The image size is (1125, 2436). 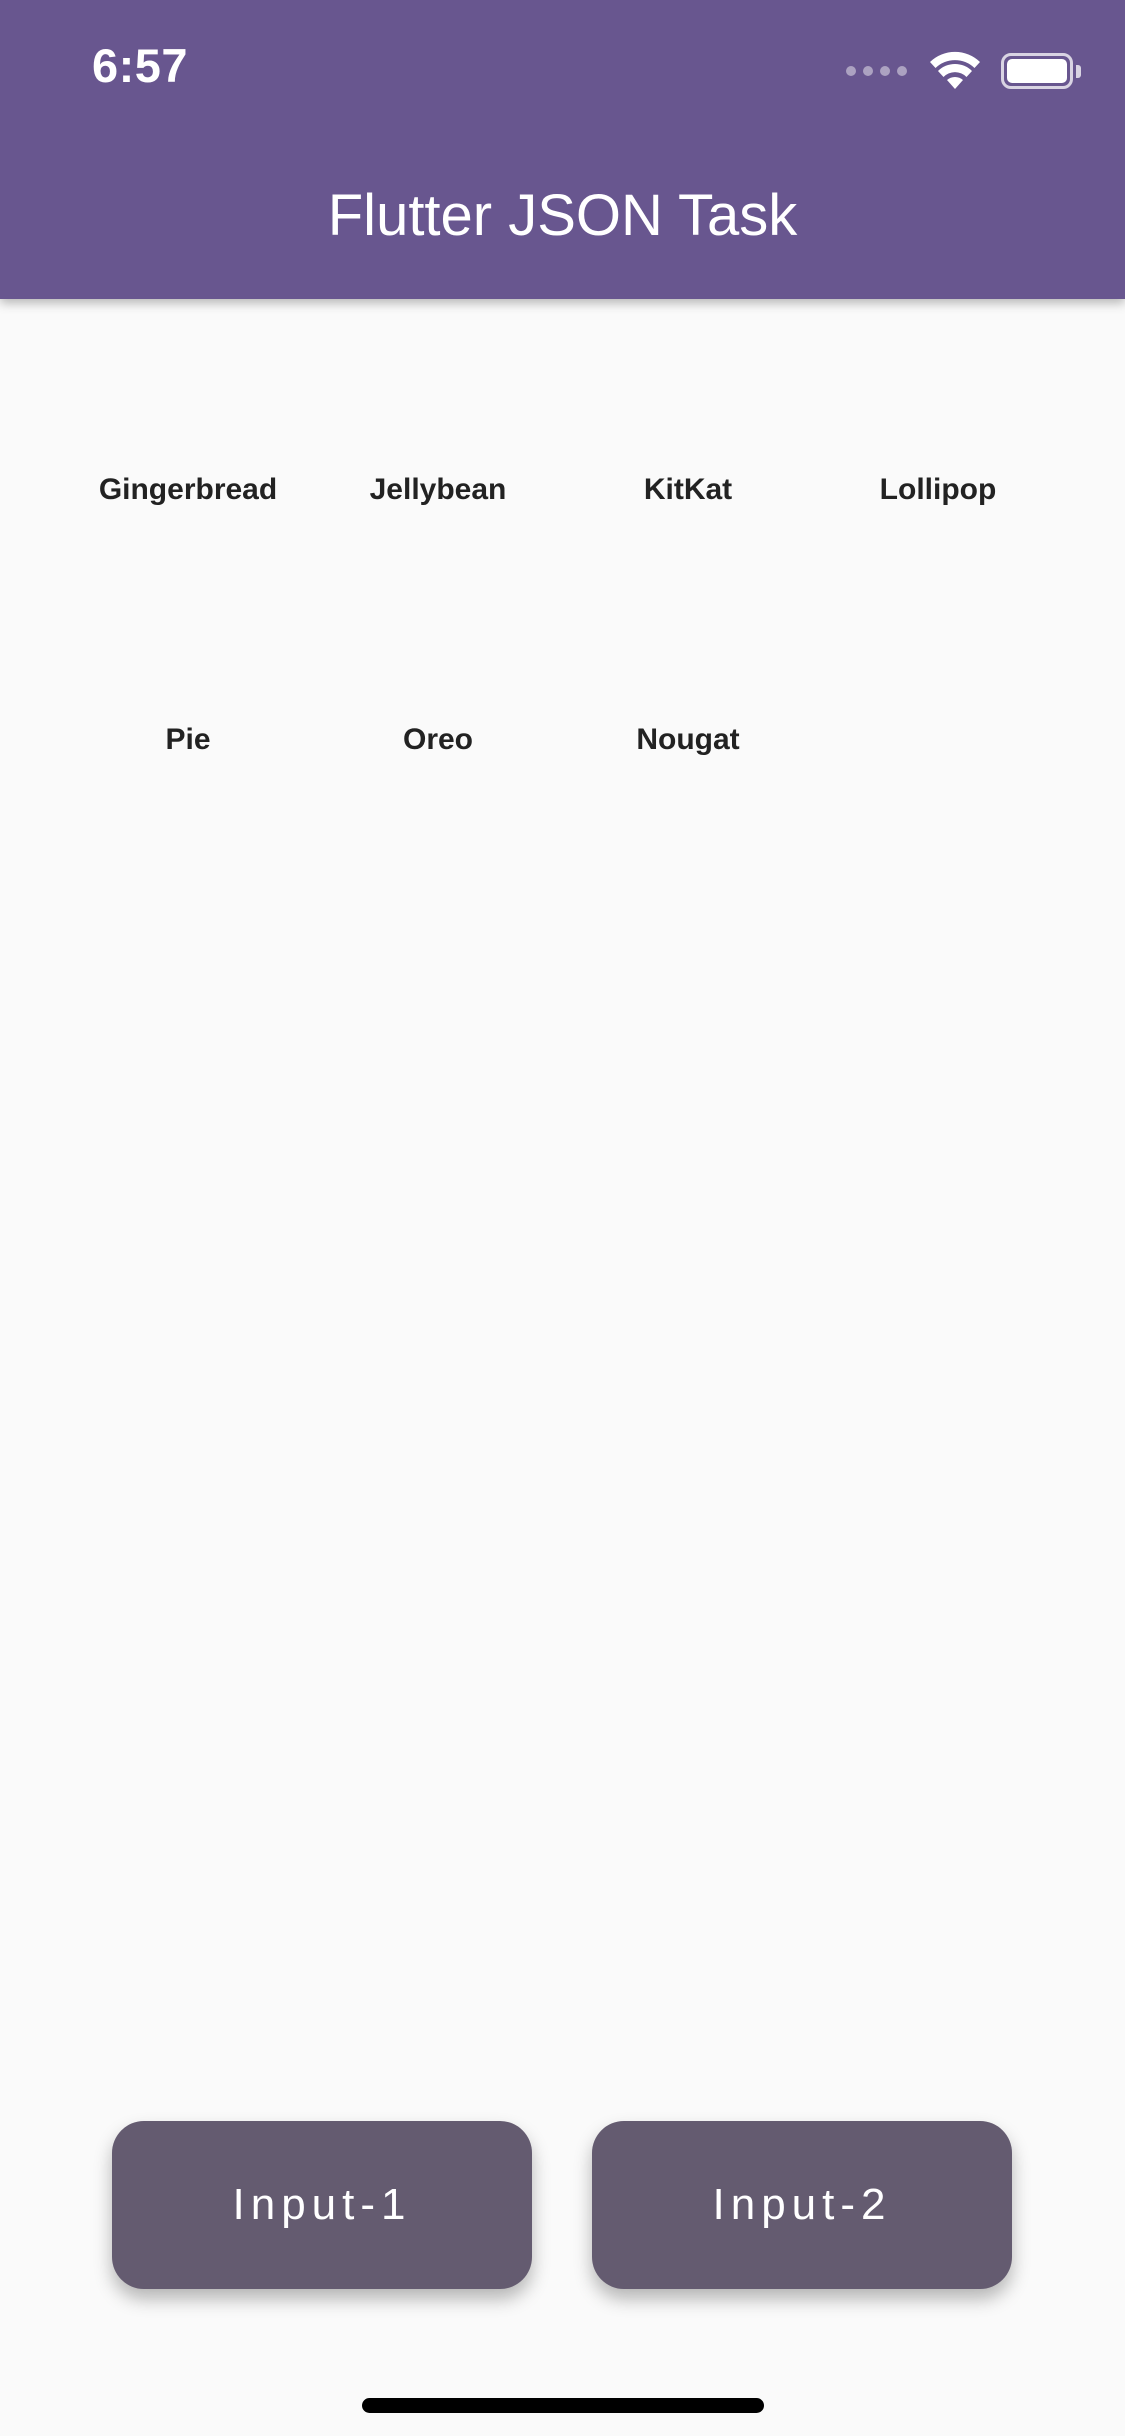 What do you see at coordinates (438, 490) in the screenshot?
I see `grid-item-jellybean: Jellybean` at bounding box center [438, 490].